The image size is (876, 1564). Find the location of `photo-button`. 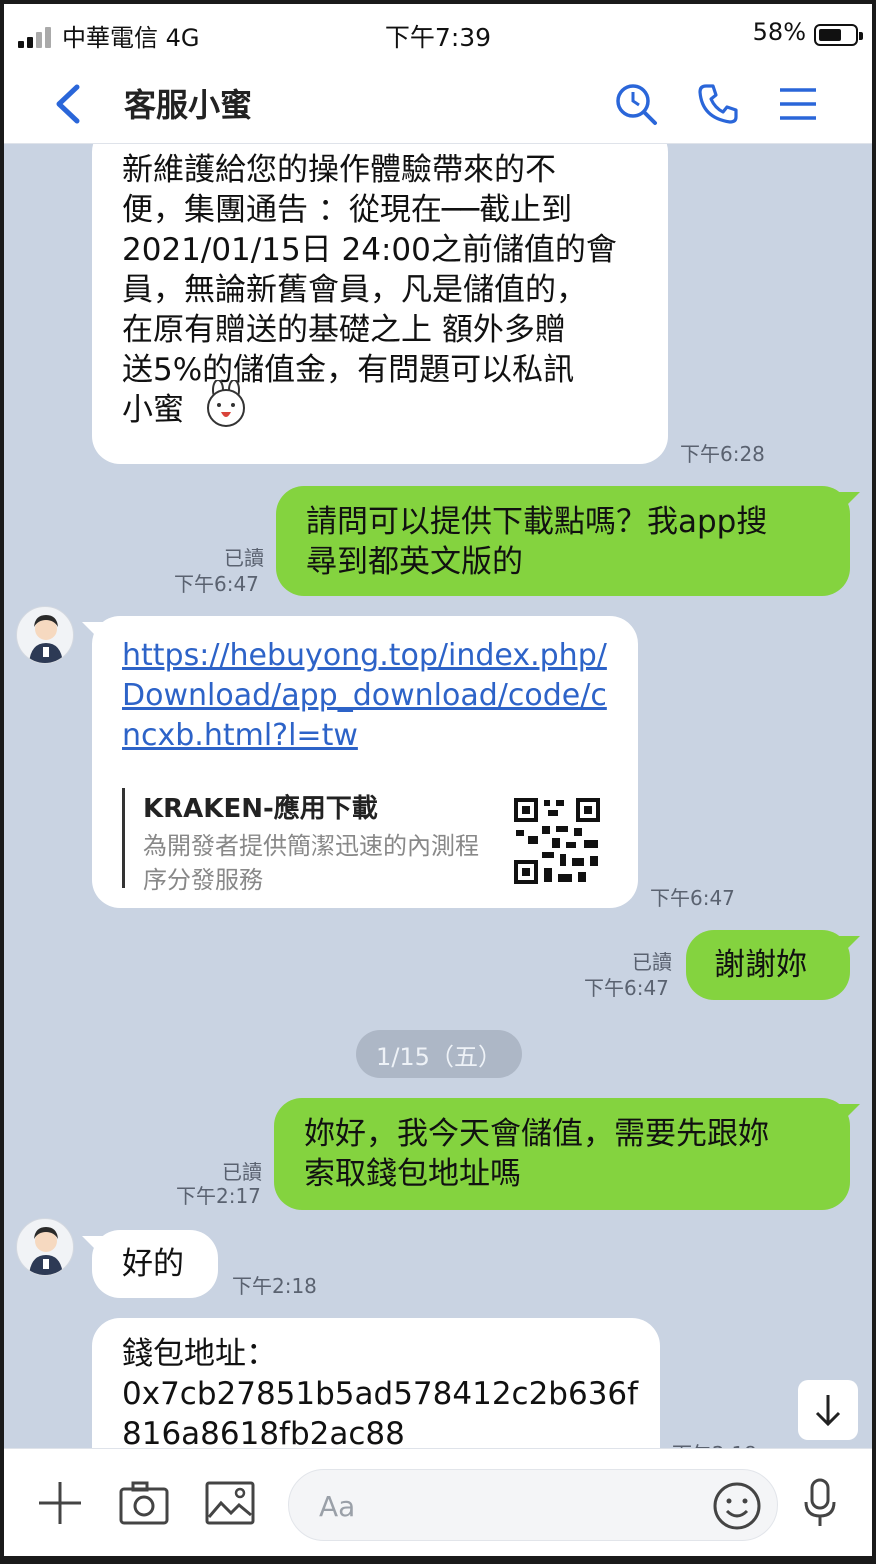

photo-button is located at coordinates (230, 1503).